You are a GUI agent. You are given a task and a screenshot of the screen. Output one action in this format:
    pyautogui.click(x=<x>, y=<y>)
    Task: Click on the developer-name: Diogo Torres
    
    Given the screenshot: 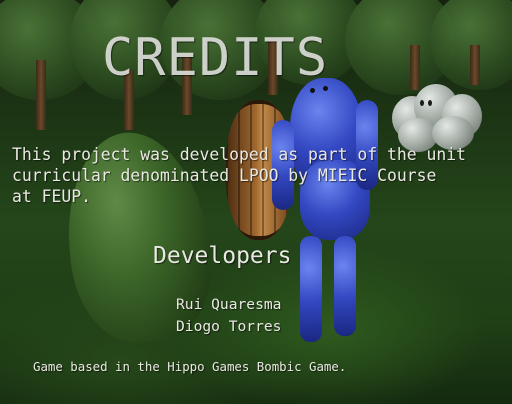 What is the action you would take?
    pyautogui.click(x=229, y=326)
    